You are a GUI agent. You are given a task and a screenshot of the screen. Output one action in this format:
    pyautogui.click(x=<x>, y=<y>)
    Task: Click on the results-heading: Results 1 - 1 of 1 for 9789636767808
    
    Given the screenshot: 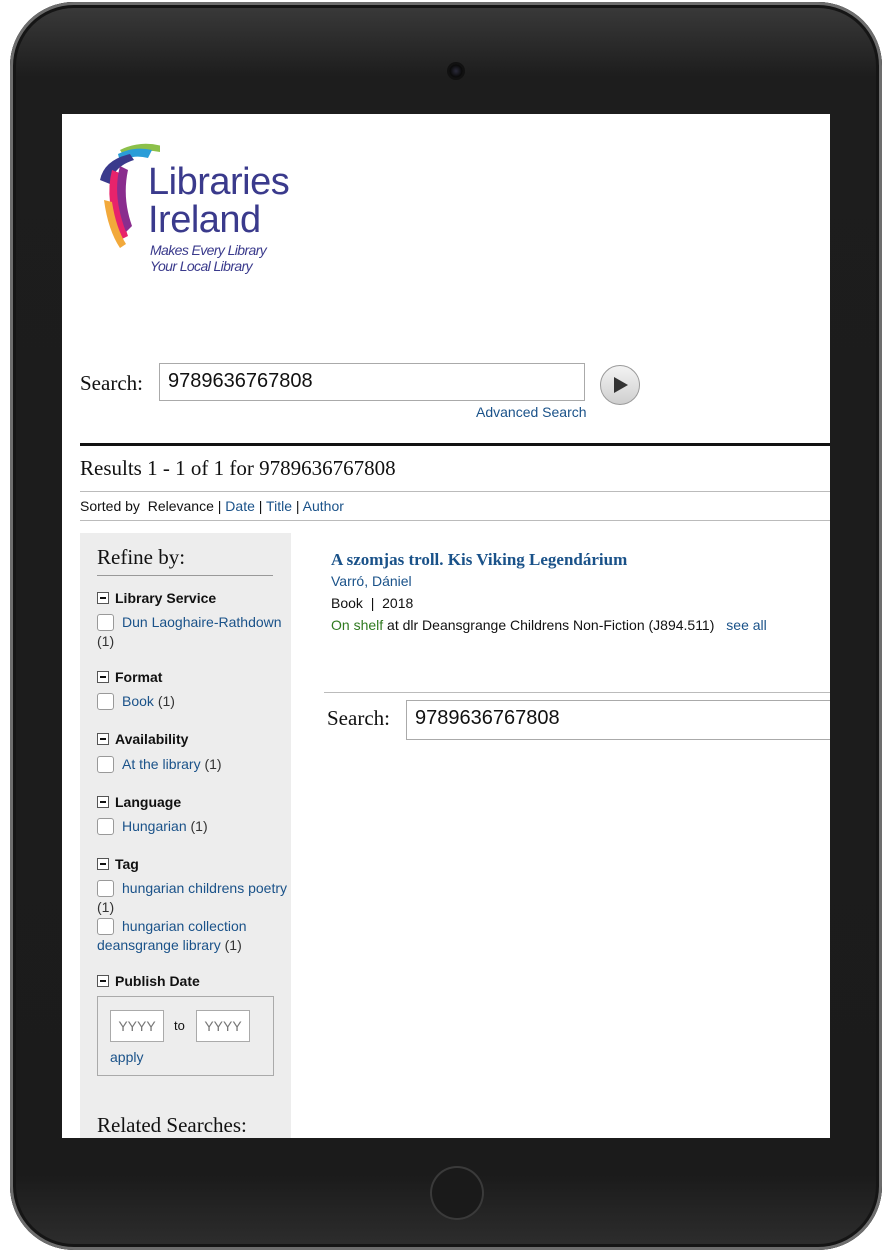 What is the action you would take?
    pyautogui.click(x=238, y=468)
    